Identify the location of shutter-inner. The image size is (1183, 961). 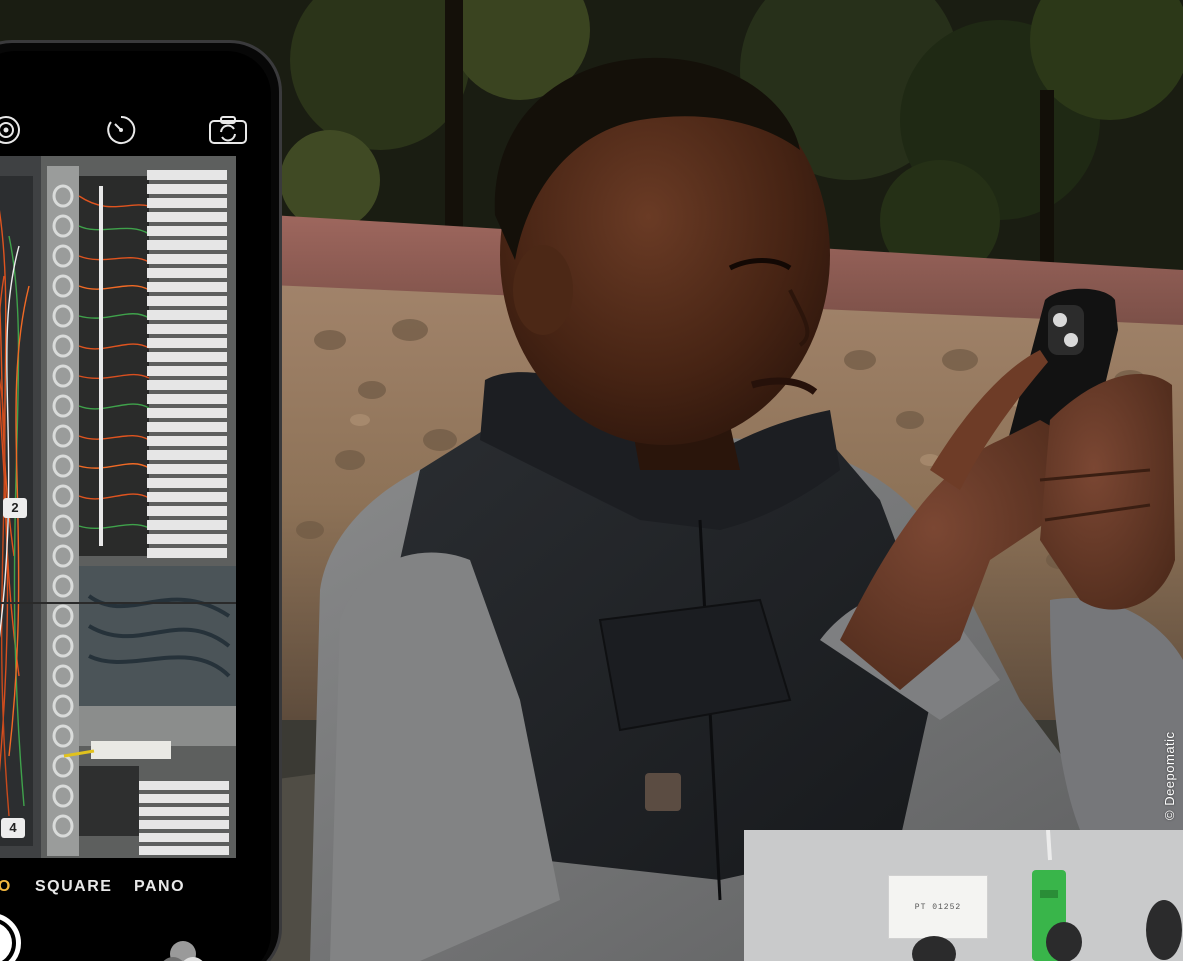
(6, 941).